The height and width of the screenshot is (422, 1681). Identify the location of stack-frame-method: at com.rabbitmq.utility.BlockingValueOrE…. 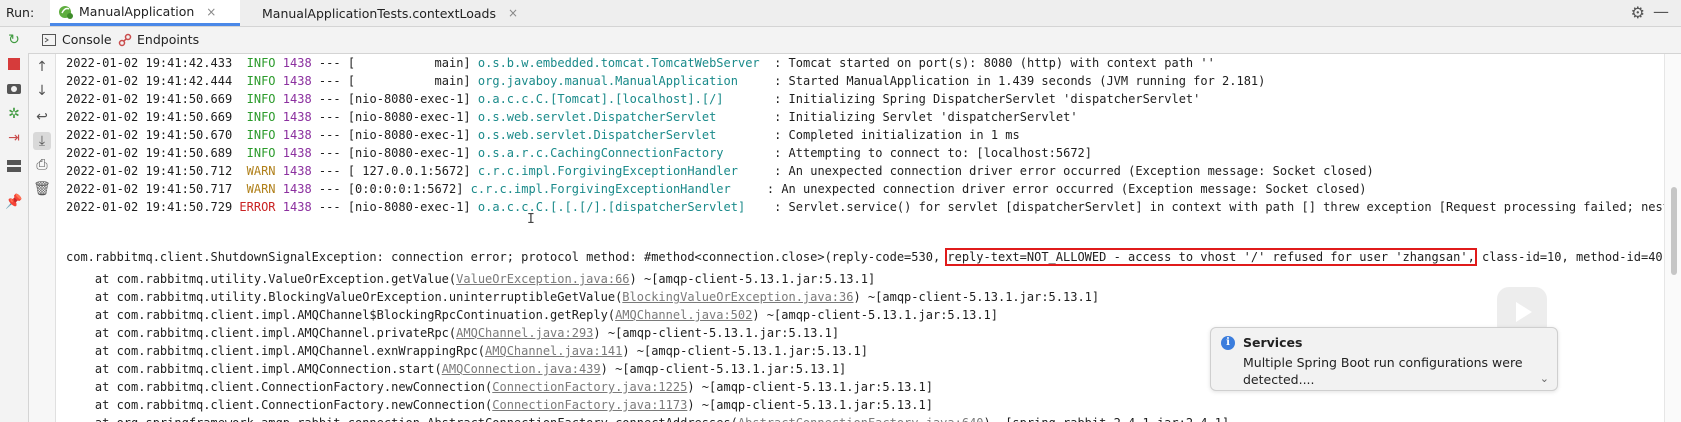
(344, 297).